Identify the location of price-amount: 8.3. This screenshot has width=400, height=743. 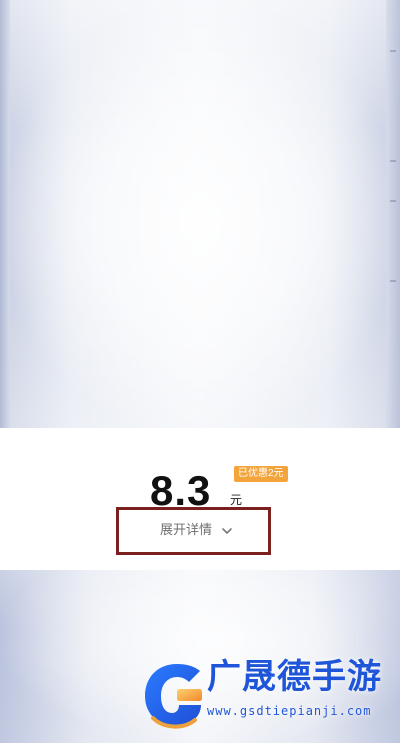
(181, 490).